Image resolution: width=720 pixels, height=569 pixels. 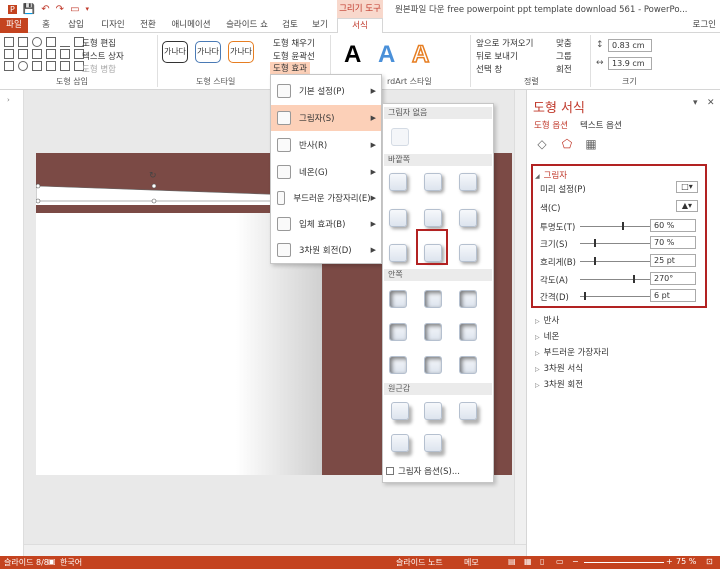 What do you see at coordinates (103, 56) in the screenshot?
I see `text-box-button: 텍스트 상자` at bounding box center [103, 56].